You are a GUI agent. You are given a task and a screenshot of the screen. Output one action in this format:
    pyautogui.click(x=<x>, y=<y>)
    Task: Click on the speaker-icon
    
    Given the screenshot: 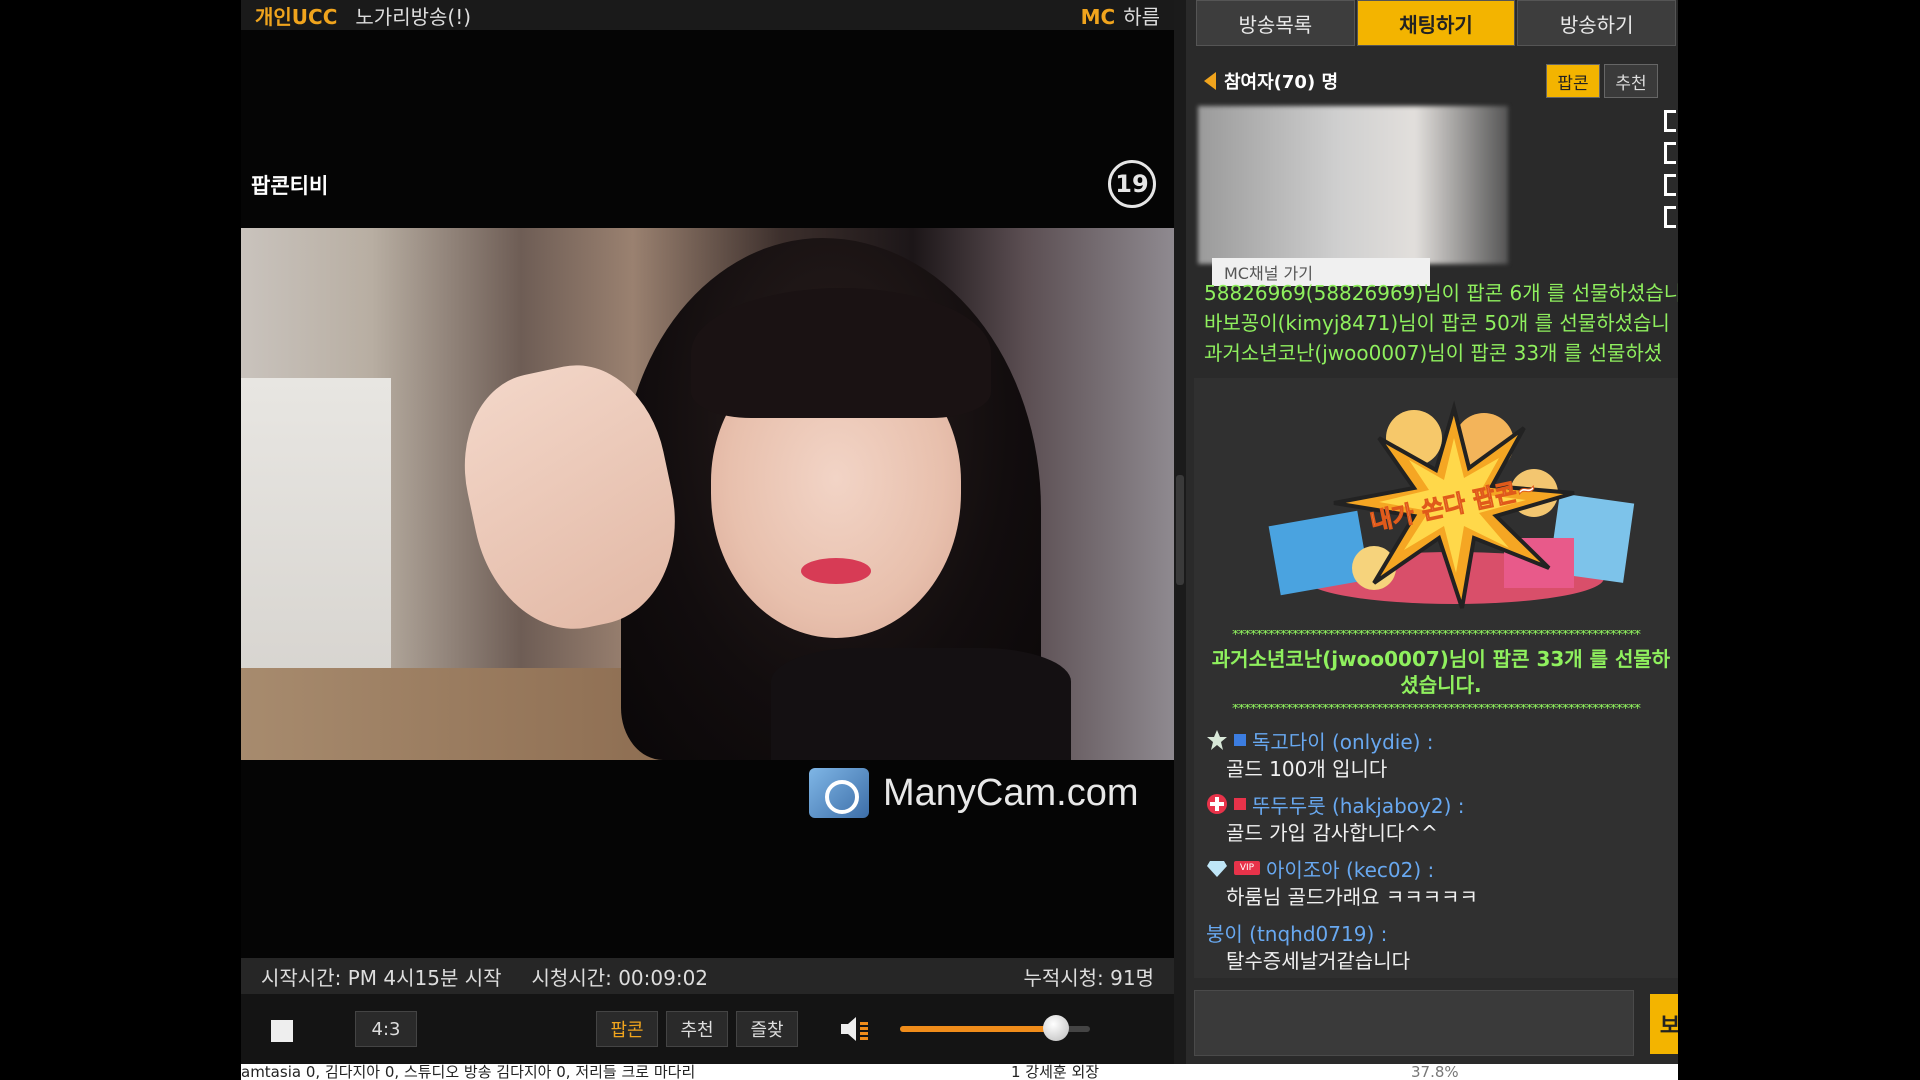 What is the action you would take?
    pyautogui.click(x=1210, y=81)
    